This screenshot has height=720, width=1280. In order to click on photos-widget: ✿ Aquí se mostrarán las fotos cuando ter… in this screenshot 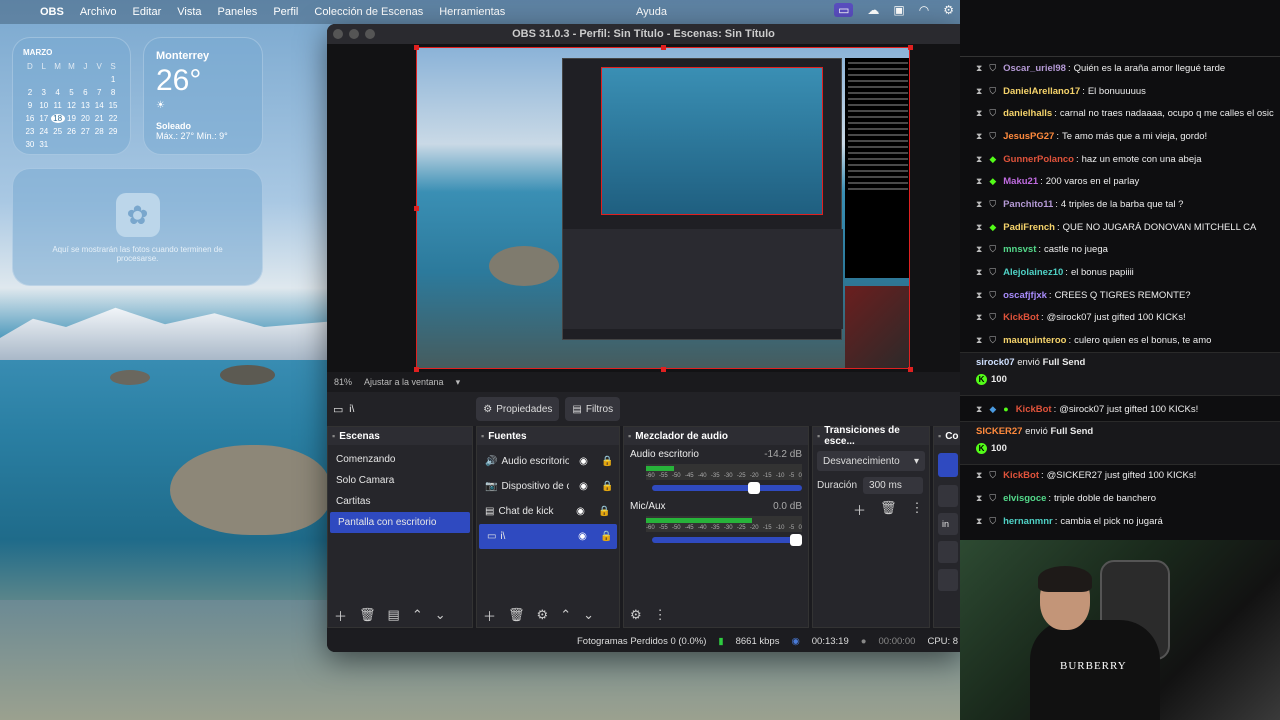, I will do `click(137, 227)`.